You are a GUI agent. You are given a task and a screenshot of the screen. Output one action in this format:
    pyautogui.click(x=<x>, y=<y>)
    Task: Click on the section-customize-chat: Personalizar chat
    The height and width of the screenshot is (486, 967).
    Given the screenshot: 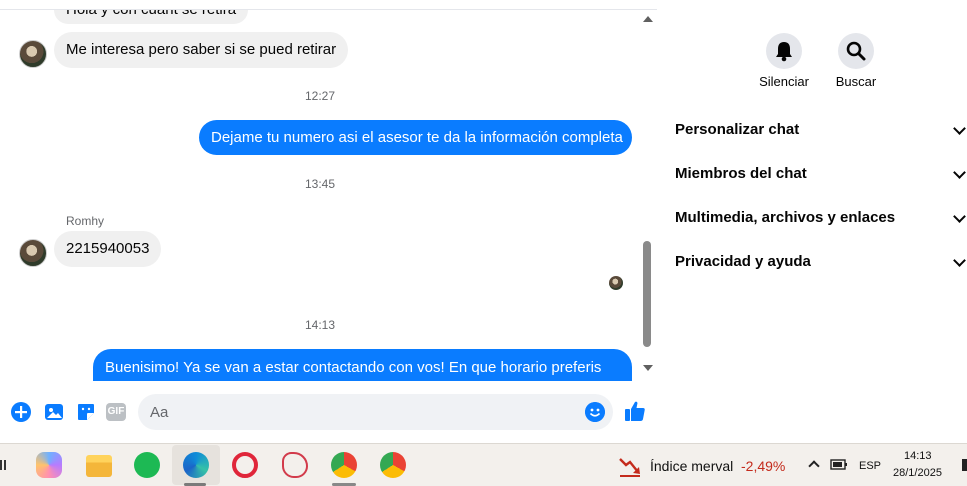 What is the action you would take?
    pyautogui.click(x=737, y=129)
    